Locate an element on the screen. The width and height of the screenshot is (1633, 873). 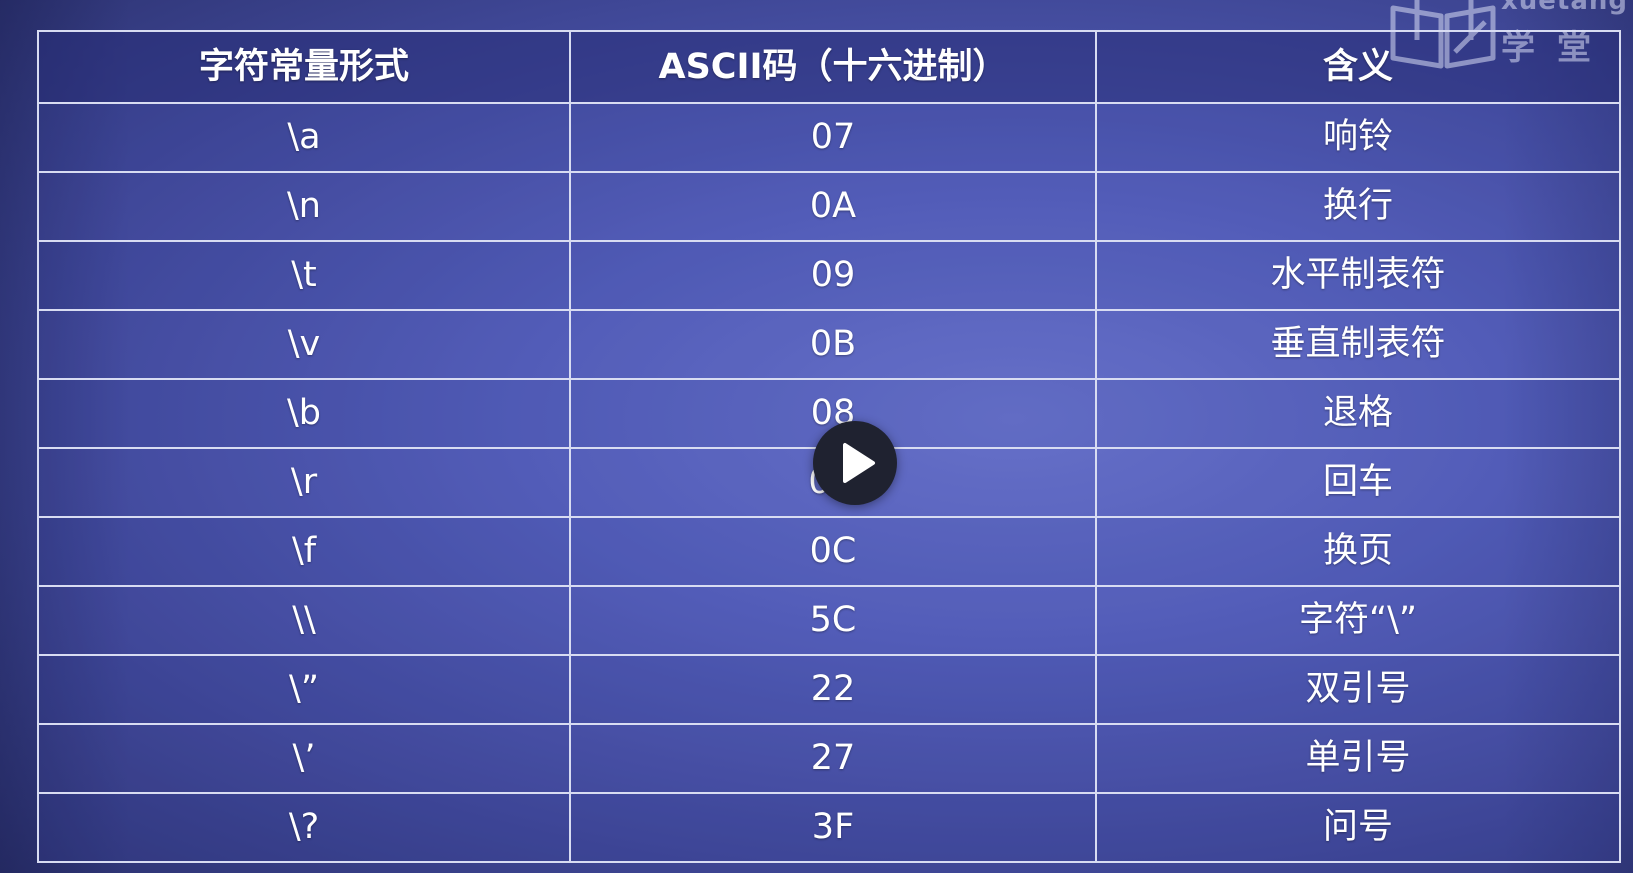
header-form: 字符常量形式 is located at coordinates (304, 67).